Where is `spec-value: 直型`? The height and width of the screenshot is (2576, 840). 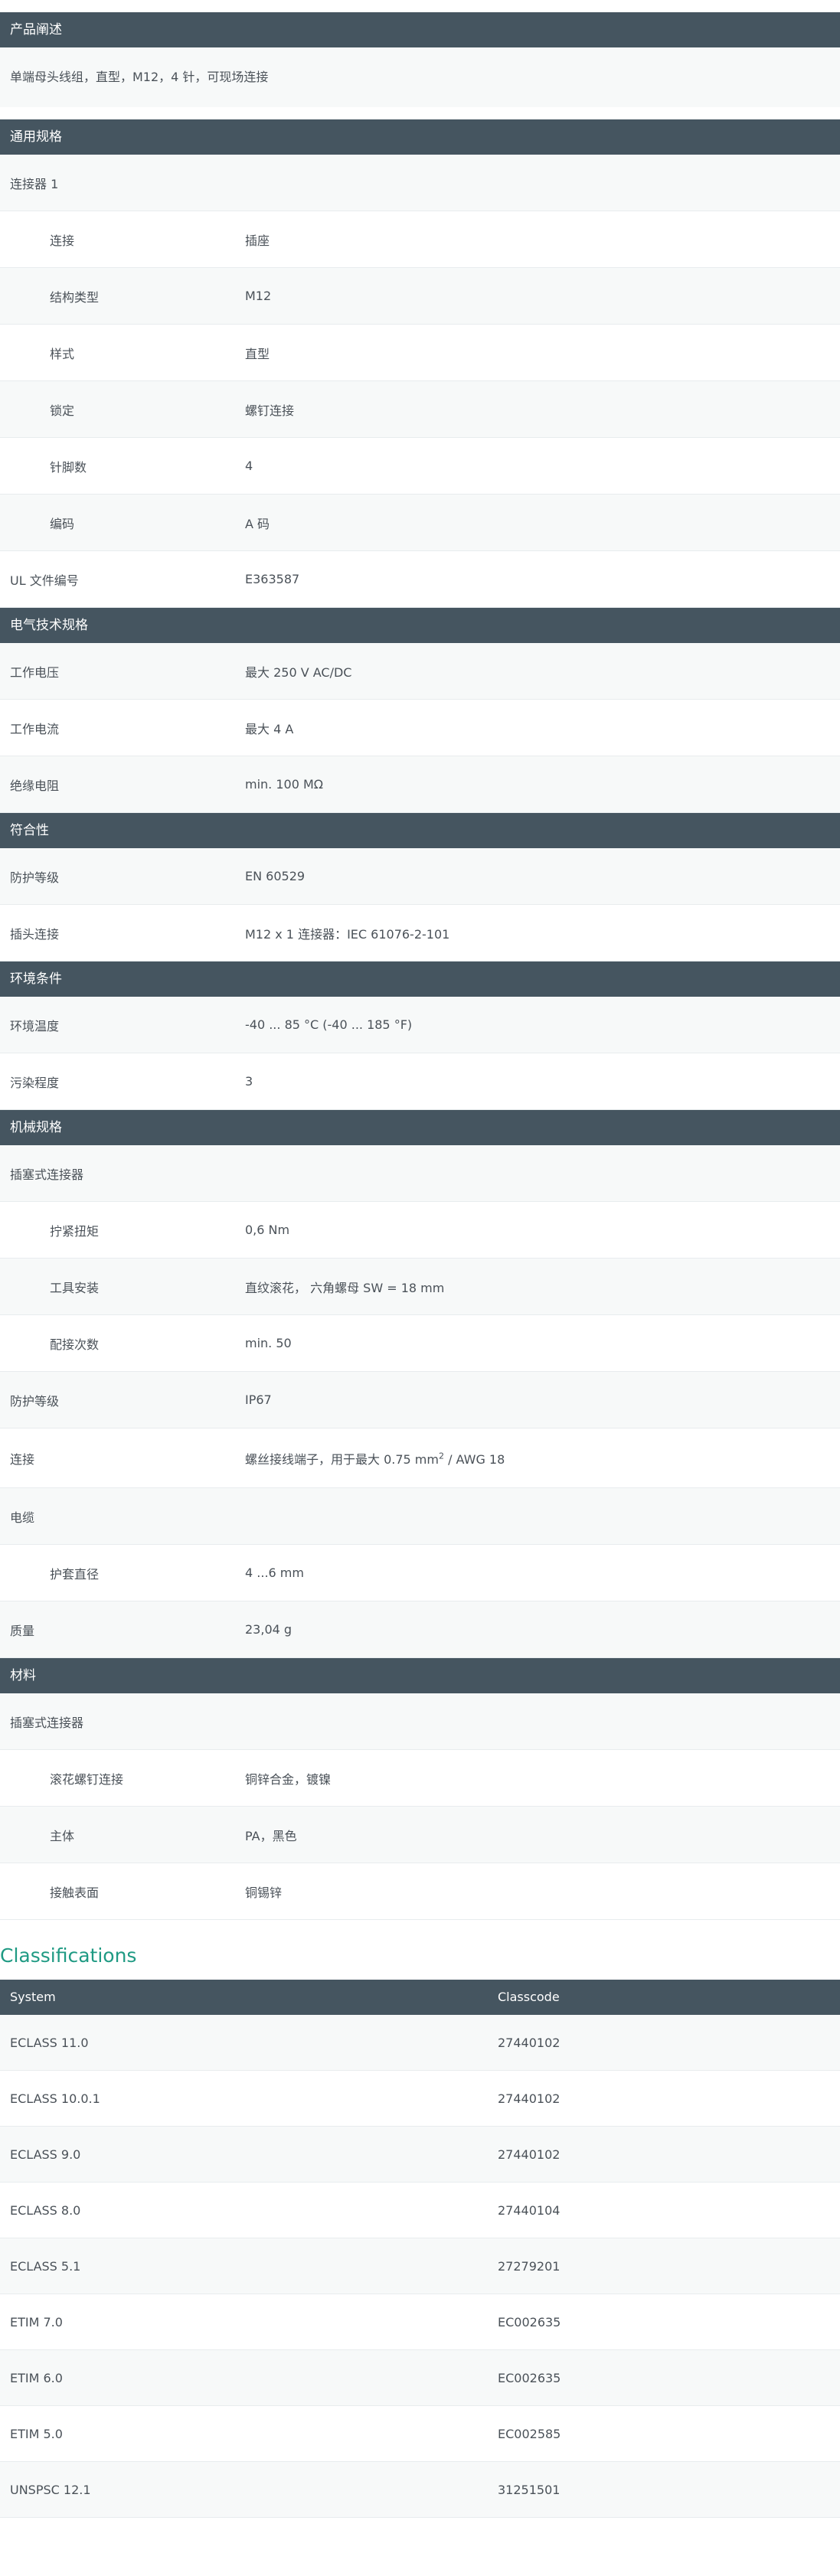 spec-value: 直型 is located at coordinates (257, 353).